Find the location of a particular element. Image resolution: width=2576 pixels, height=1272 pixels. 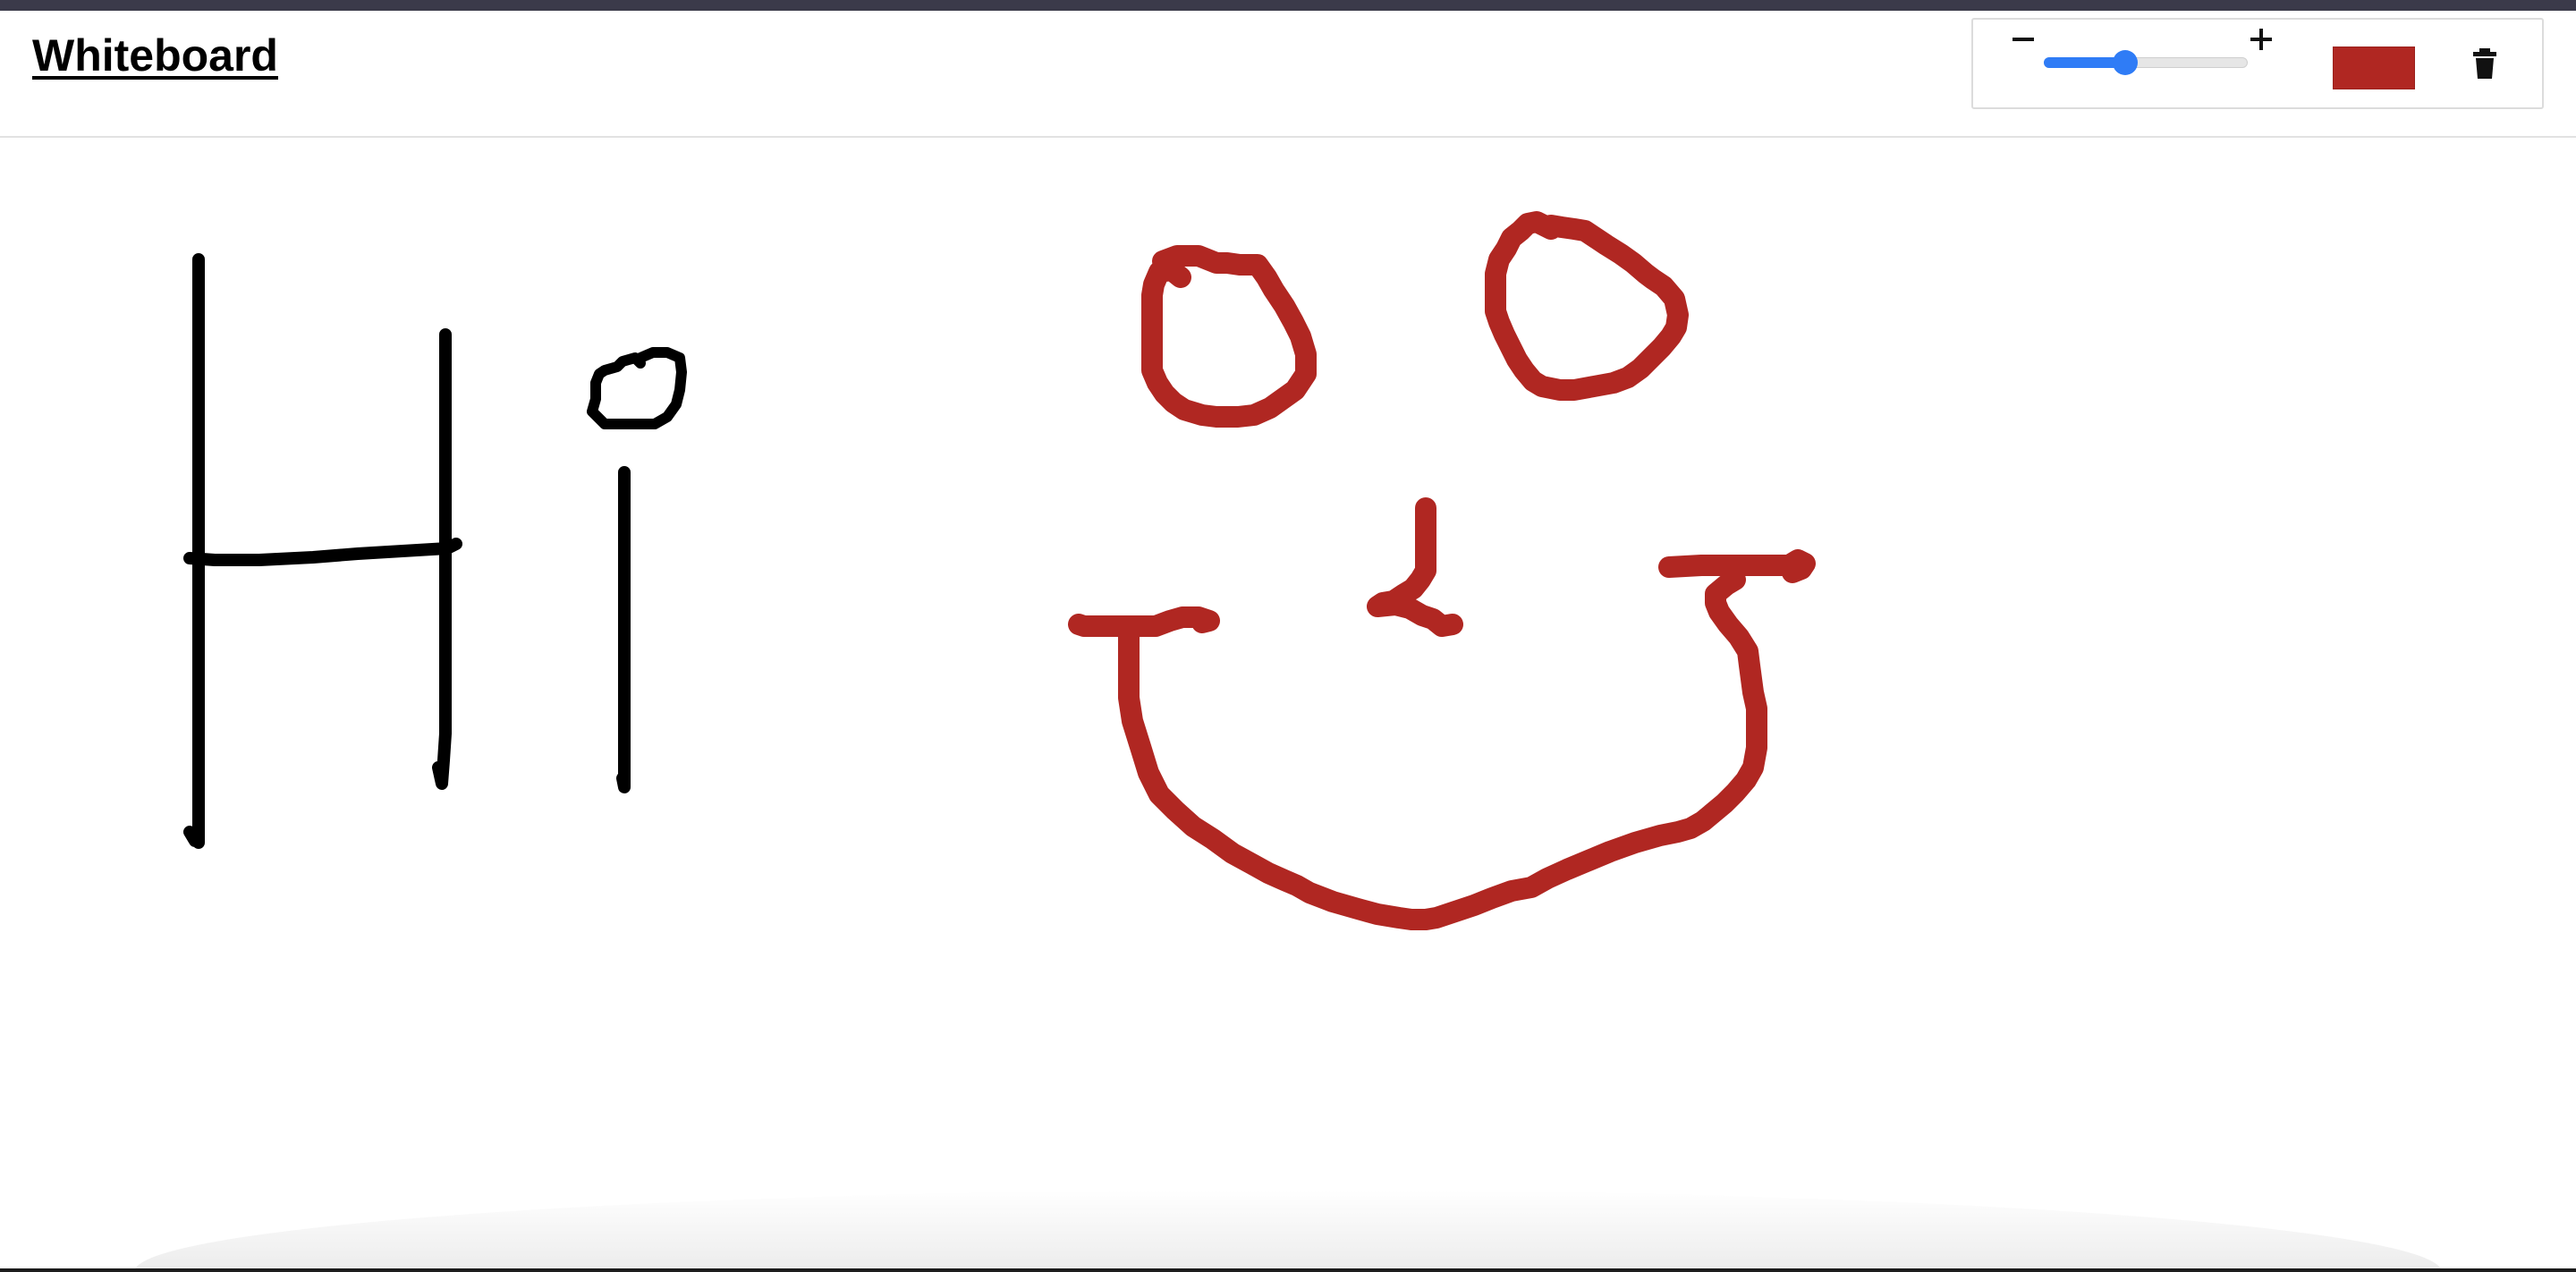

stroke-h-crossbar is located at coordinates (322, 552).